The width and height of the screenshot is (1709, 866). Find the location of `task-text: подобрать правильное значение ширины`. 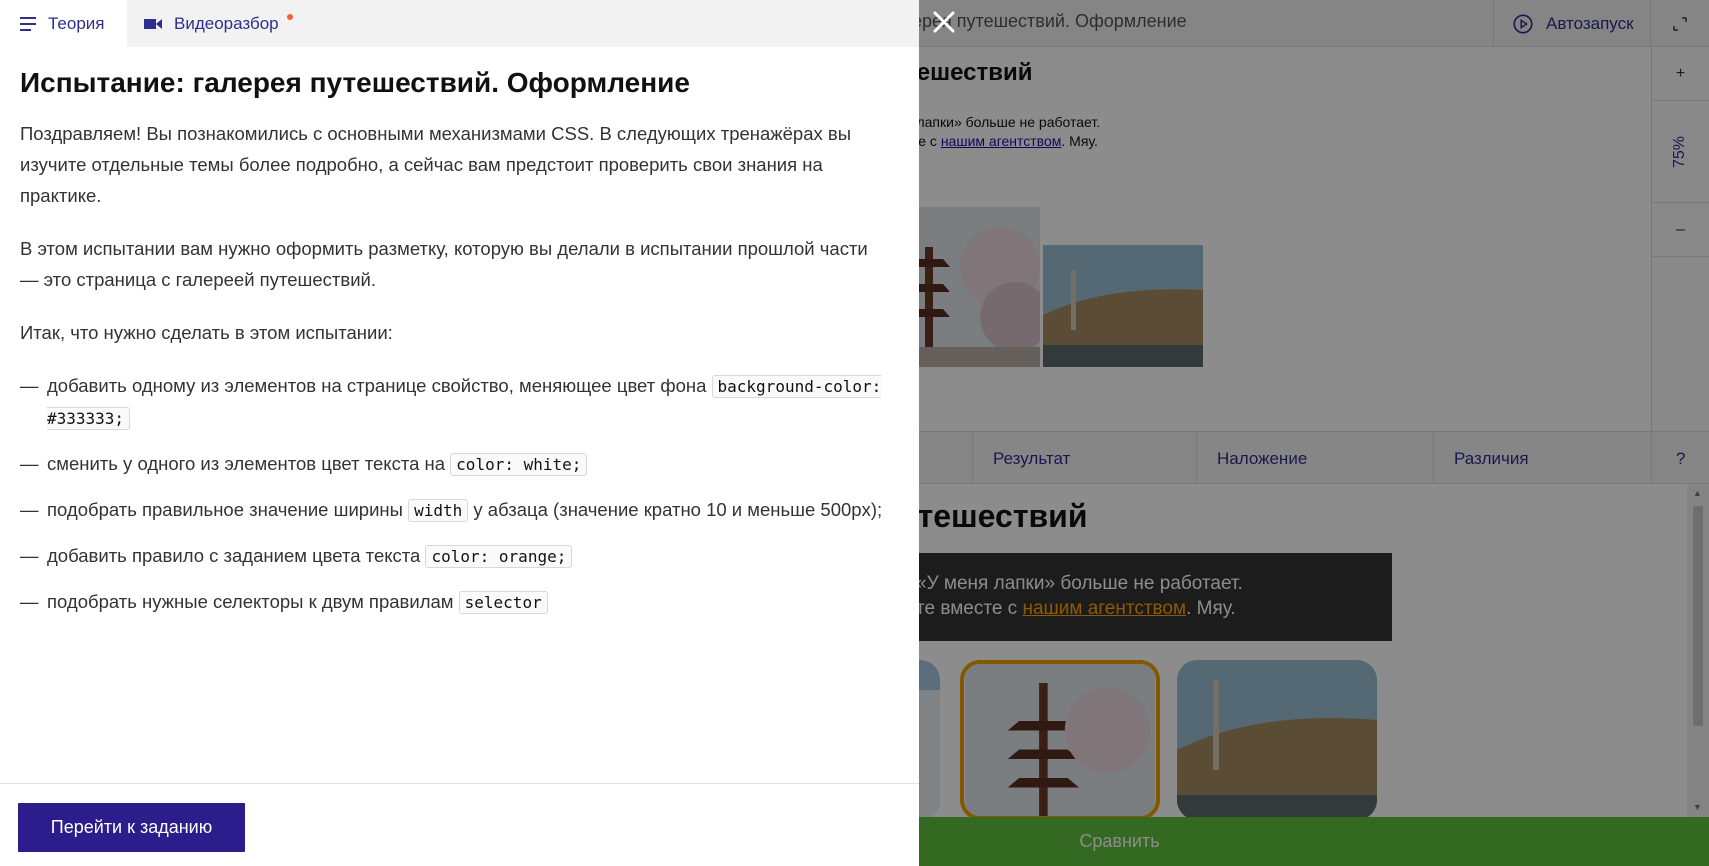

task-text: подобрать правильное значение ширины is located at coordinates (225, 509).